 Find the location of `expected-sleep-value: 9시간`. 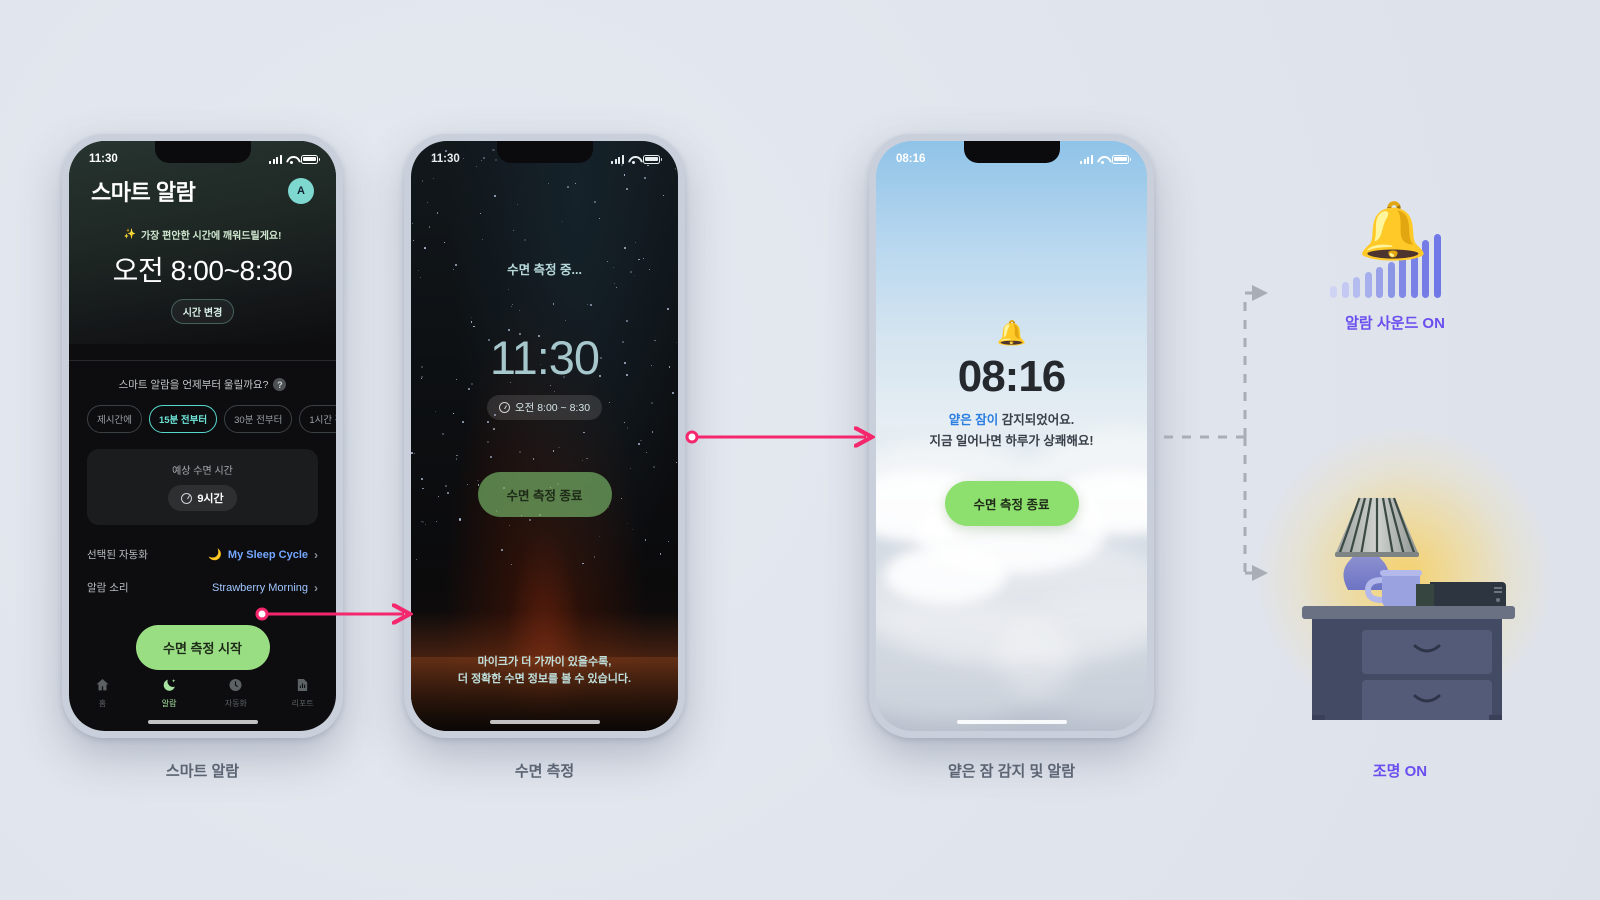

expected-sleep-value: 9시간 is located at coordinates (202, 498).